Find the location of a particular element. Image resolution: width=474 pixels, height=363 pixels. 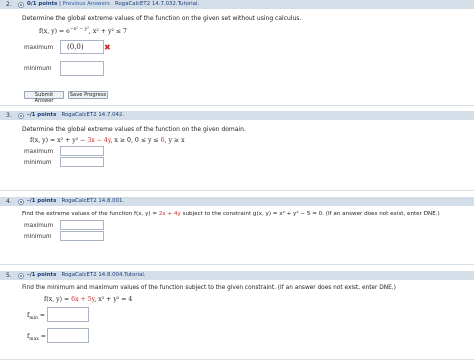

fmax-subscript: max is located at coordinates (34, 340).